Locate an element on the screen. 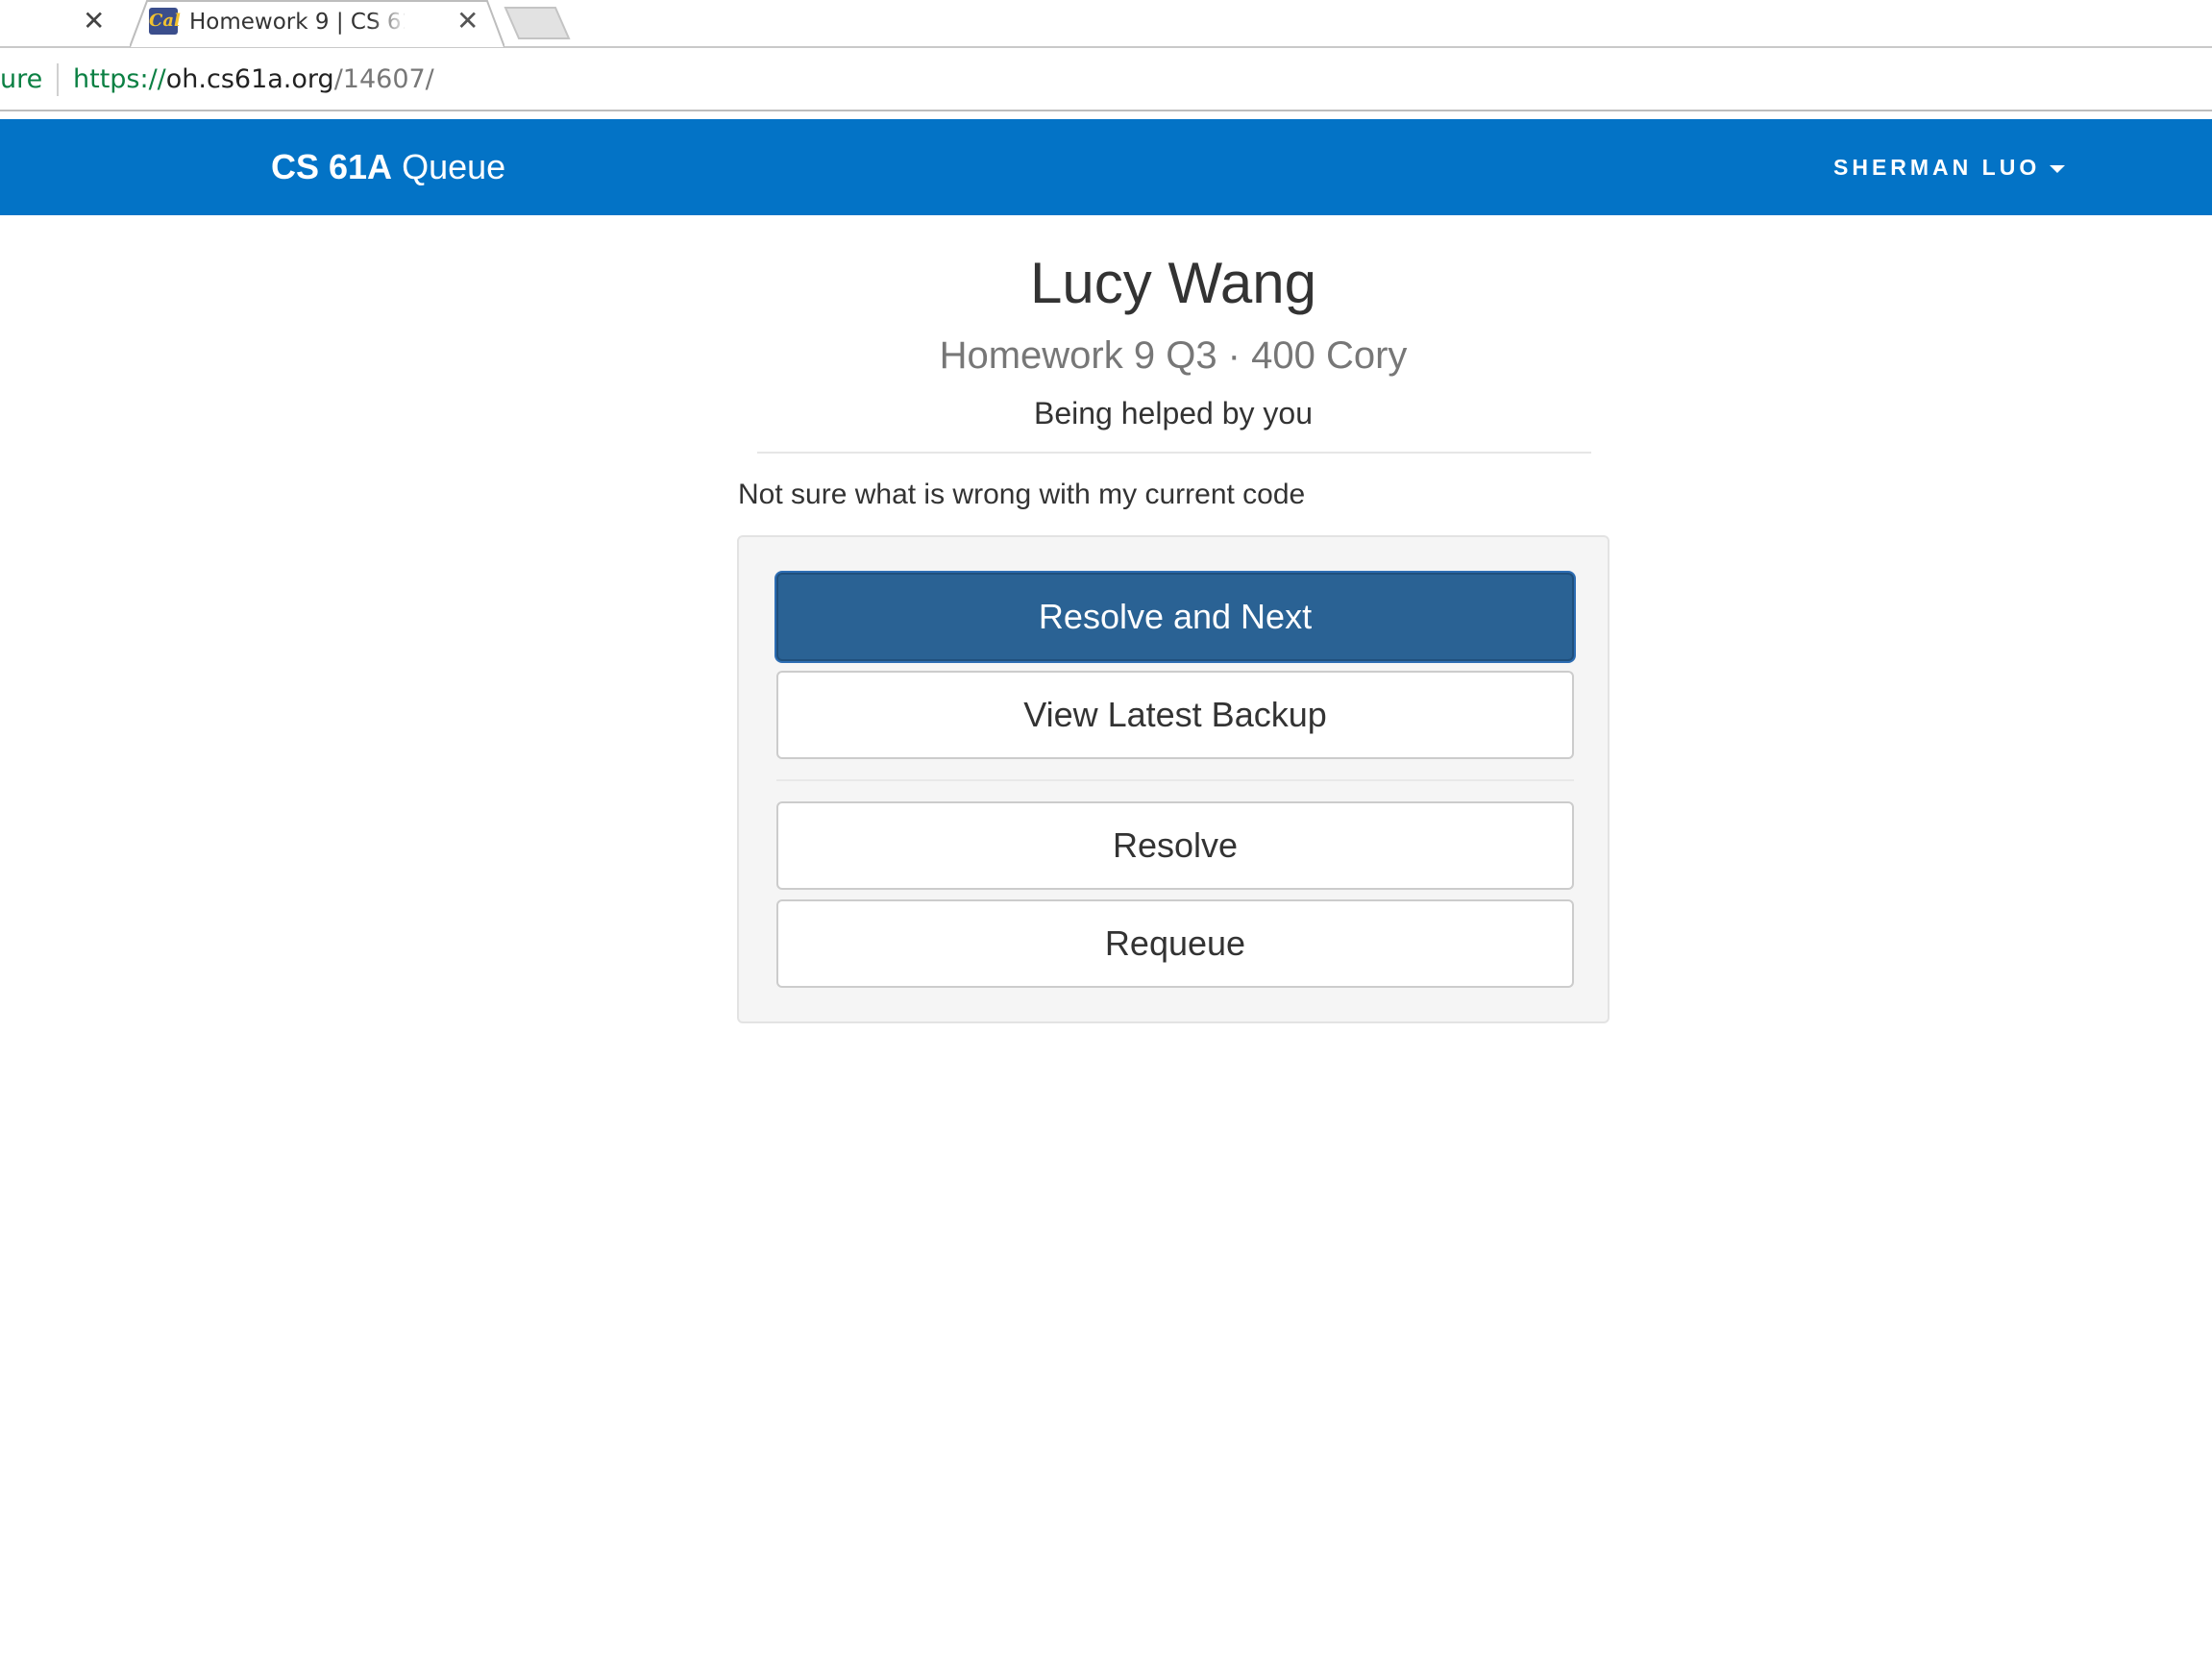 The height and width of the screenshot is (1672, 2212). user-menu-dropdown: SHERMAN LUO is located at coordinates (1949, 167).